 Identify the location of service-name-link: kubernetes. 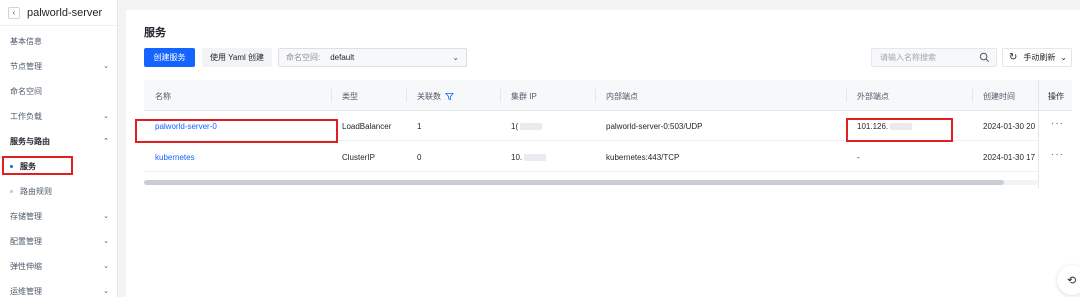
(175, 157).